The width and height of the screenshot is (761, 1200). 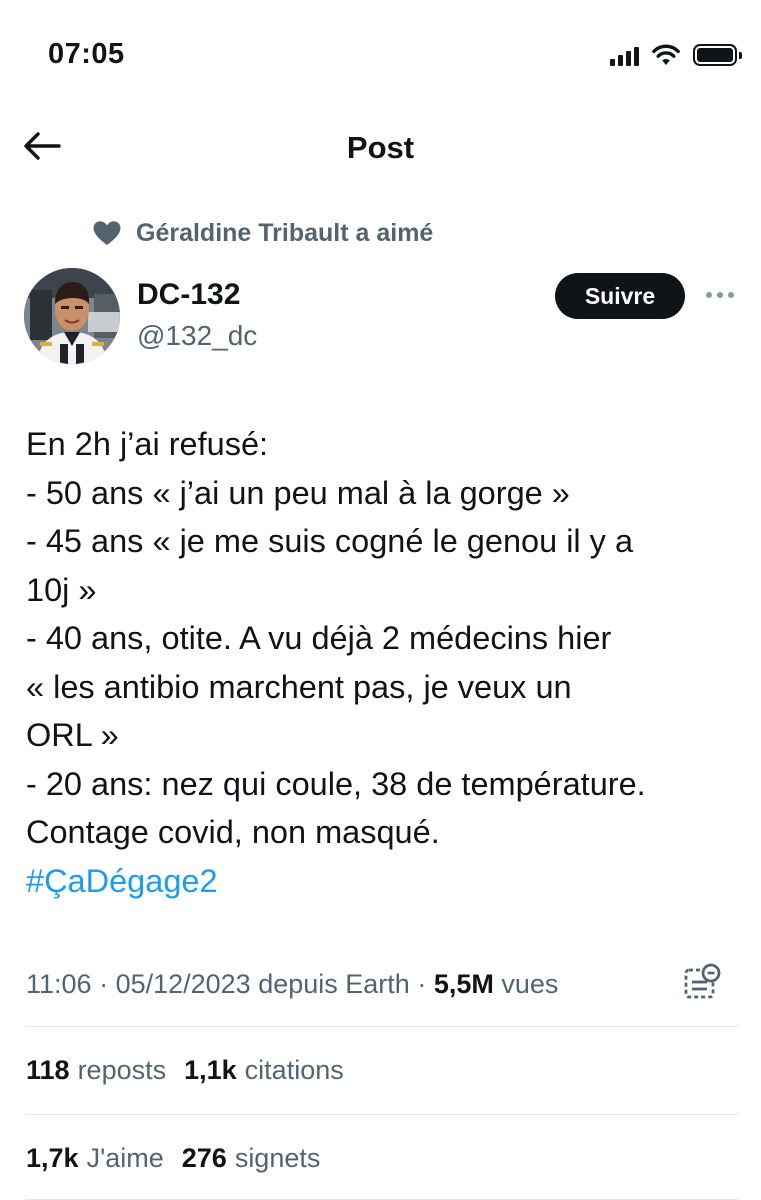 I want to click on avatar, so click(x=72, y=316).